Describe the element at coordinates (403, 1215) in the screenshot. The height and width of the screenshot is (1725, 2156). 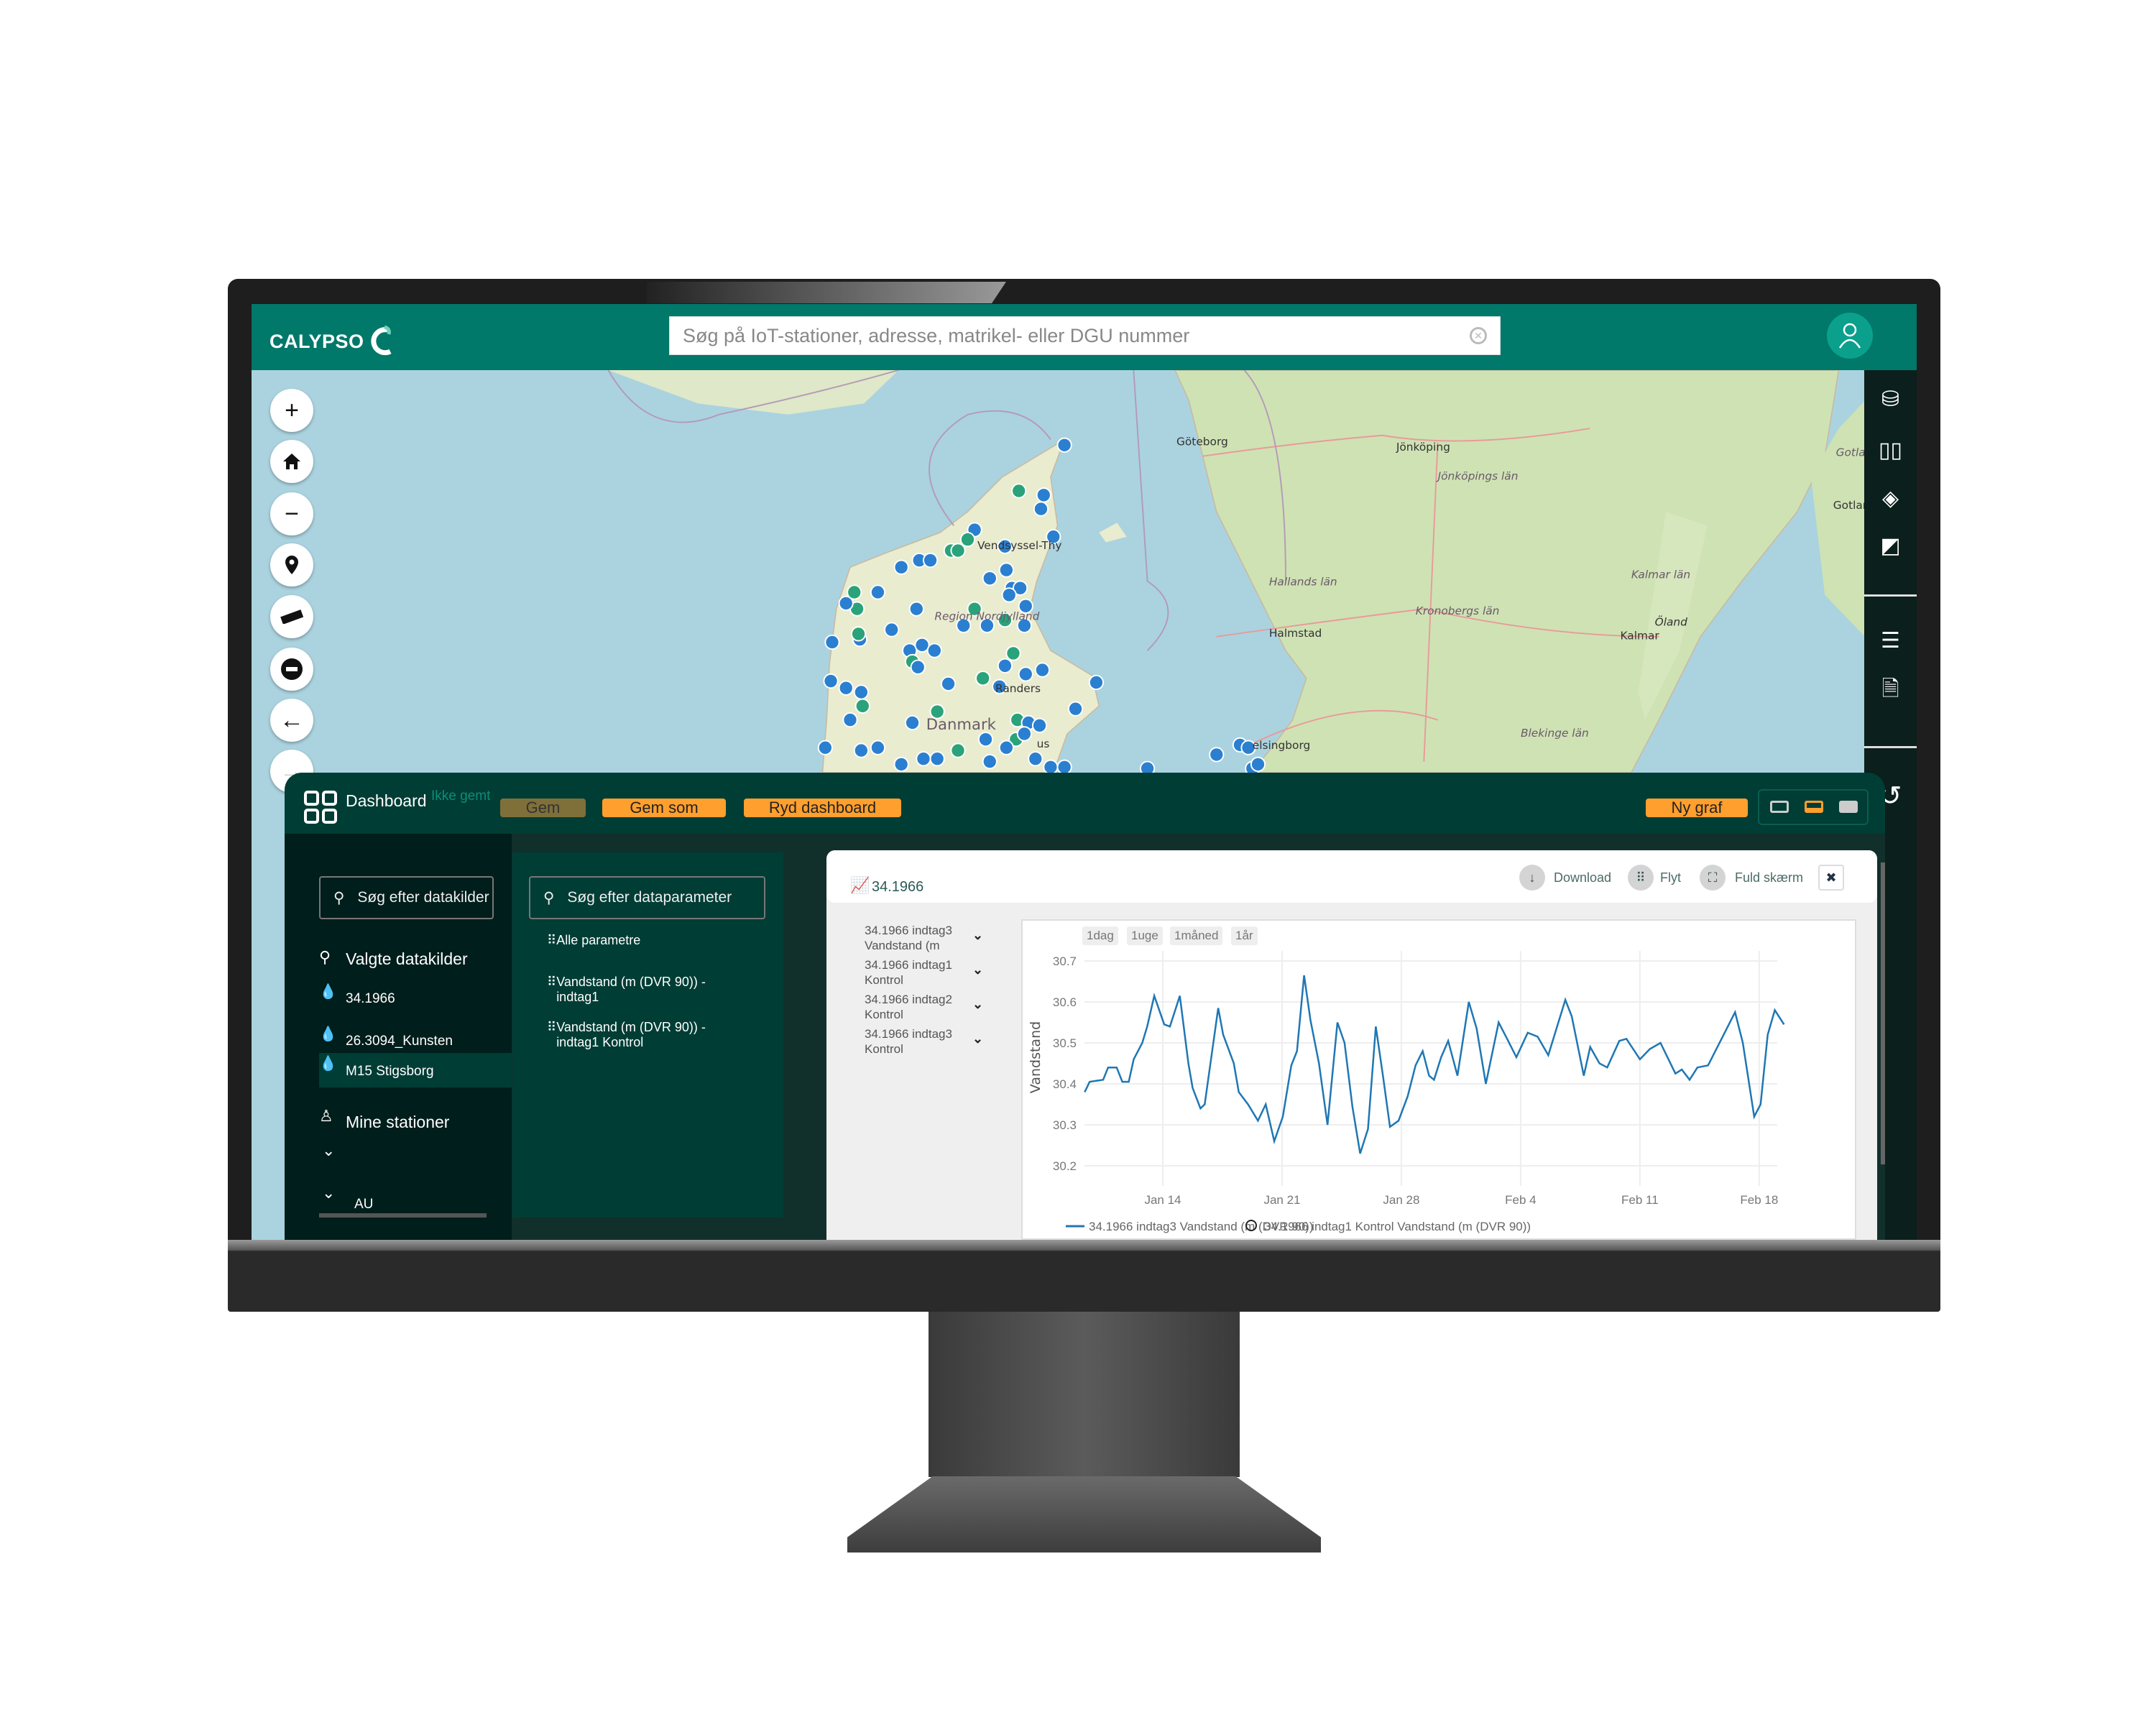
I see `horizontal-scrollbar` at that location.